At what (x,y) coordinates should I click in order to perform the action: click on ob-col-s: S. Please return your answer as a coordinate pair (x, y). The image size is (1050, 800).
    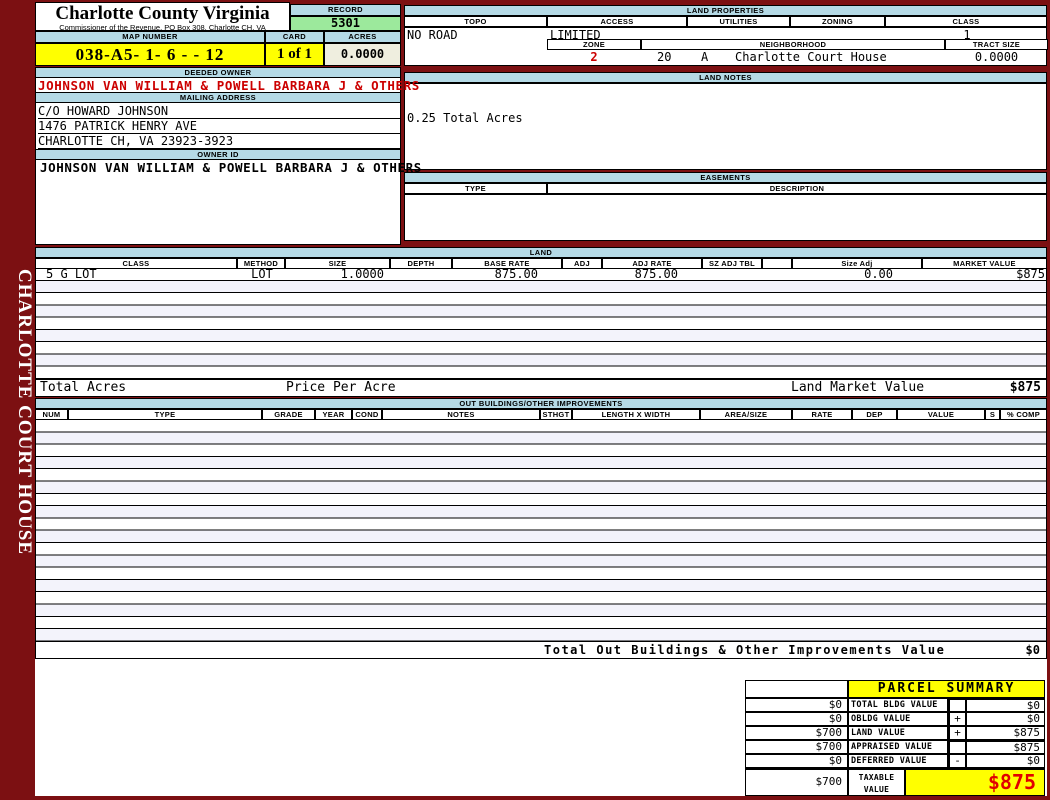
    Looking at the image, I should click on (992, 414).